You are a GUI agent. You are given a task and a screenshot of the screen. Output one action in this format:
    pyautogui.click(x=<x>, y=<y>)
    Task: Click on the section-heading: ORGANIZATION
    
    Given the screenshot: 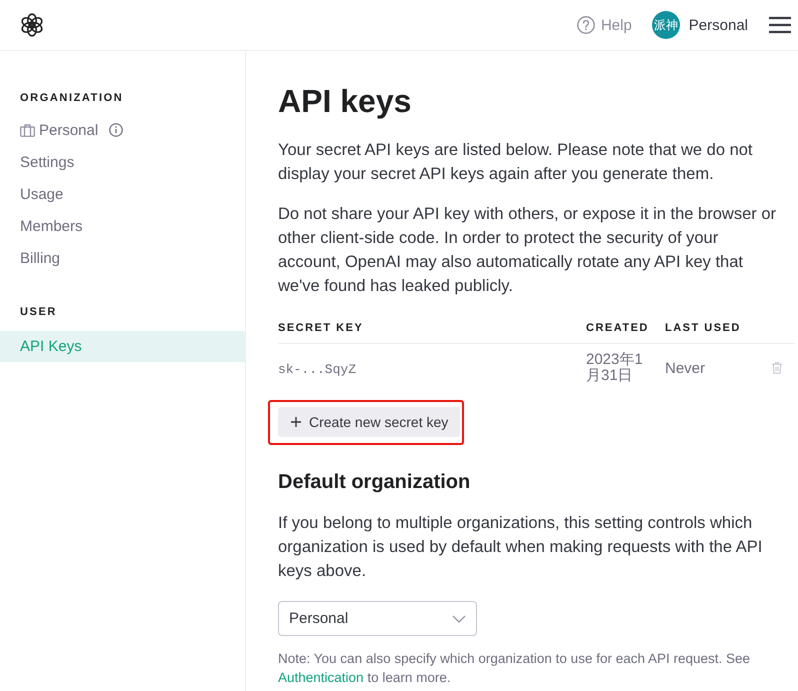 What is the action you would take?
    pyautogui.click(x=71, y=98)
    